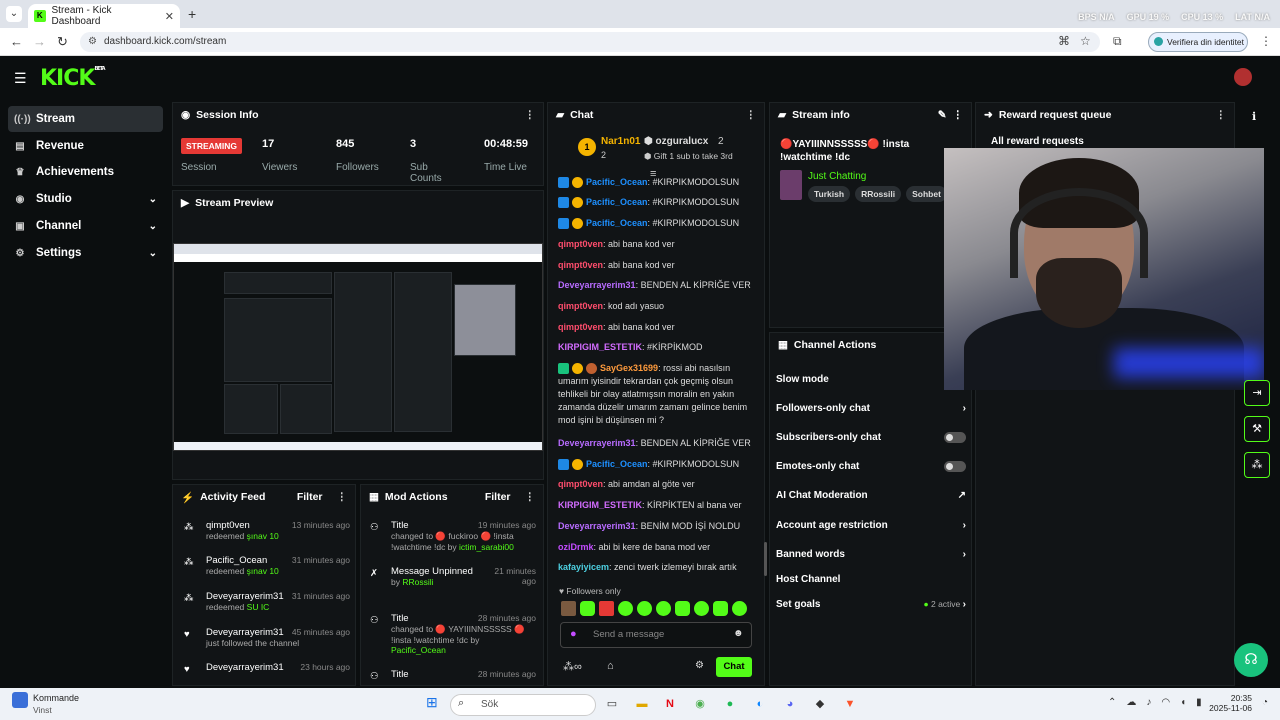 The width and height of the screenshot is (1280, 720). What do you see at coordinates (760, 704) in the screenshot?
I see `edge-icon: ◐` at bounding box center [760, 704].